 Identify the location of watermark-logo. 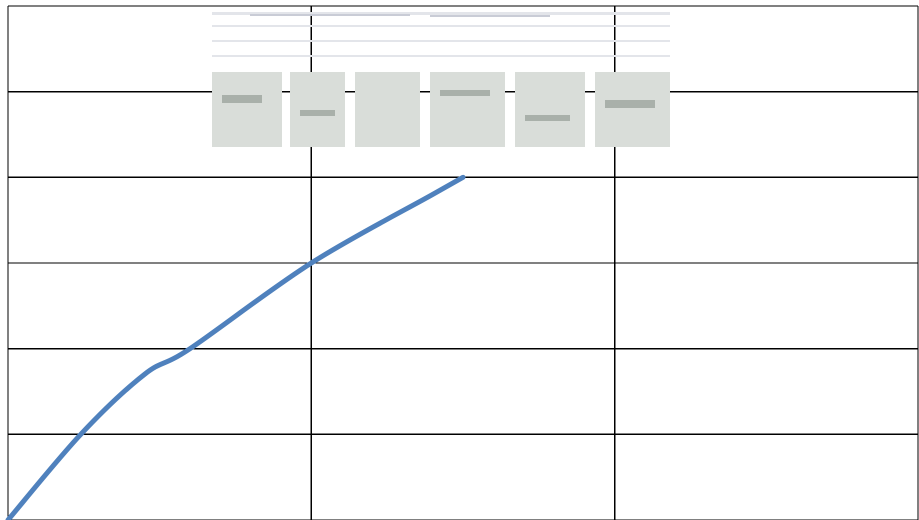
(441, 79).